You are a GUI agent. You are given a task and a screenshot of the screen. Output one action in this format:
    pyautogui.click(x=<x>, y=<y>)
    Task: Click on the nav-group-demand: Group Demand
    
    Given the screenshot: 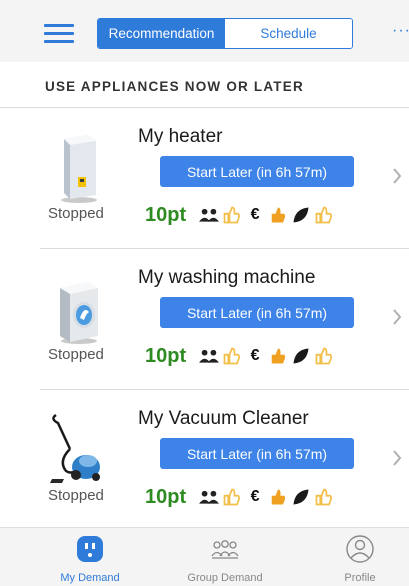 What is the action you would take?
    pyautogui.click(x=225, y=557)
    